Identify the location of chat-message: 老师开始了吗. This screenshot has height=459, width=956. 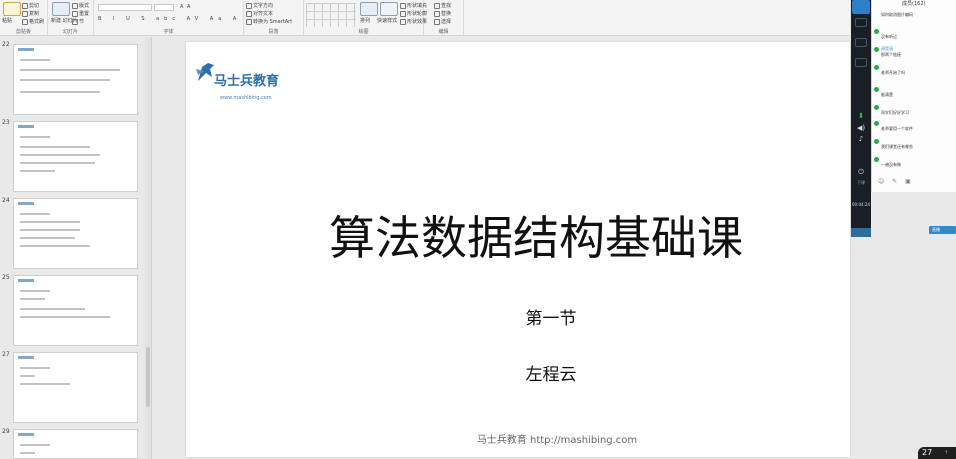
(915, 70).